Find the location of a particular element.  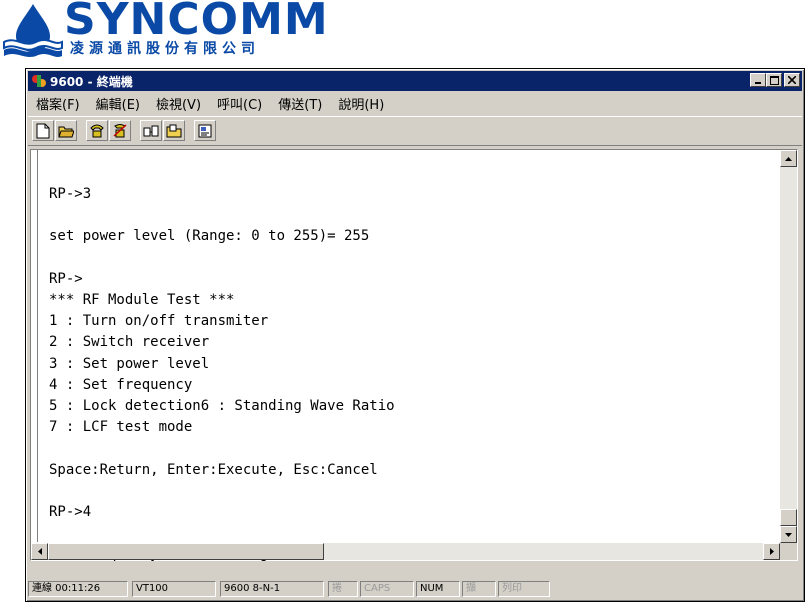

send-icon is located at coordinates (151, 130).